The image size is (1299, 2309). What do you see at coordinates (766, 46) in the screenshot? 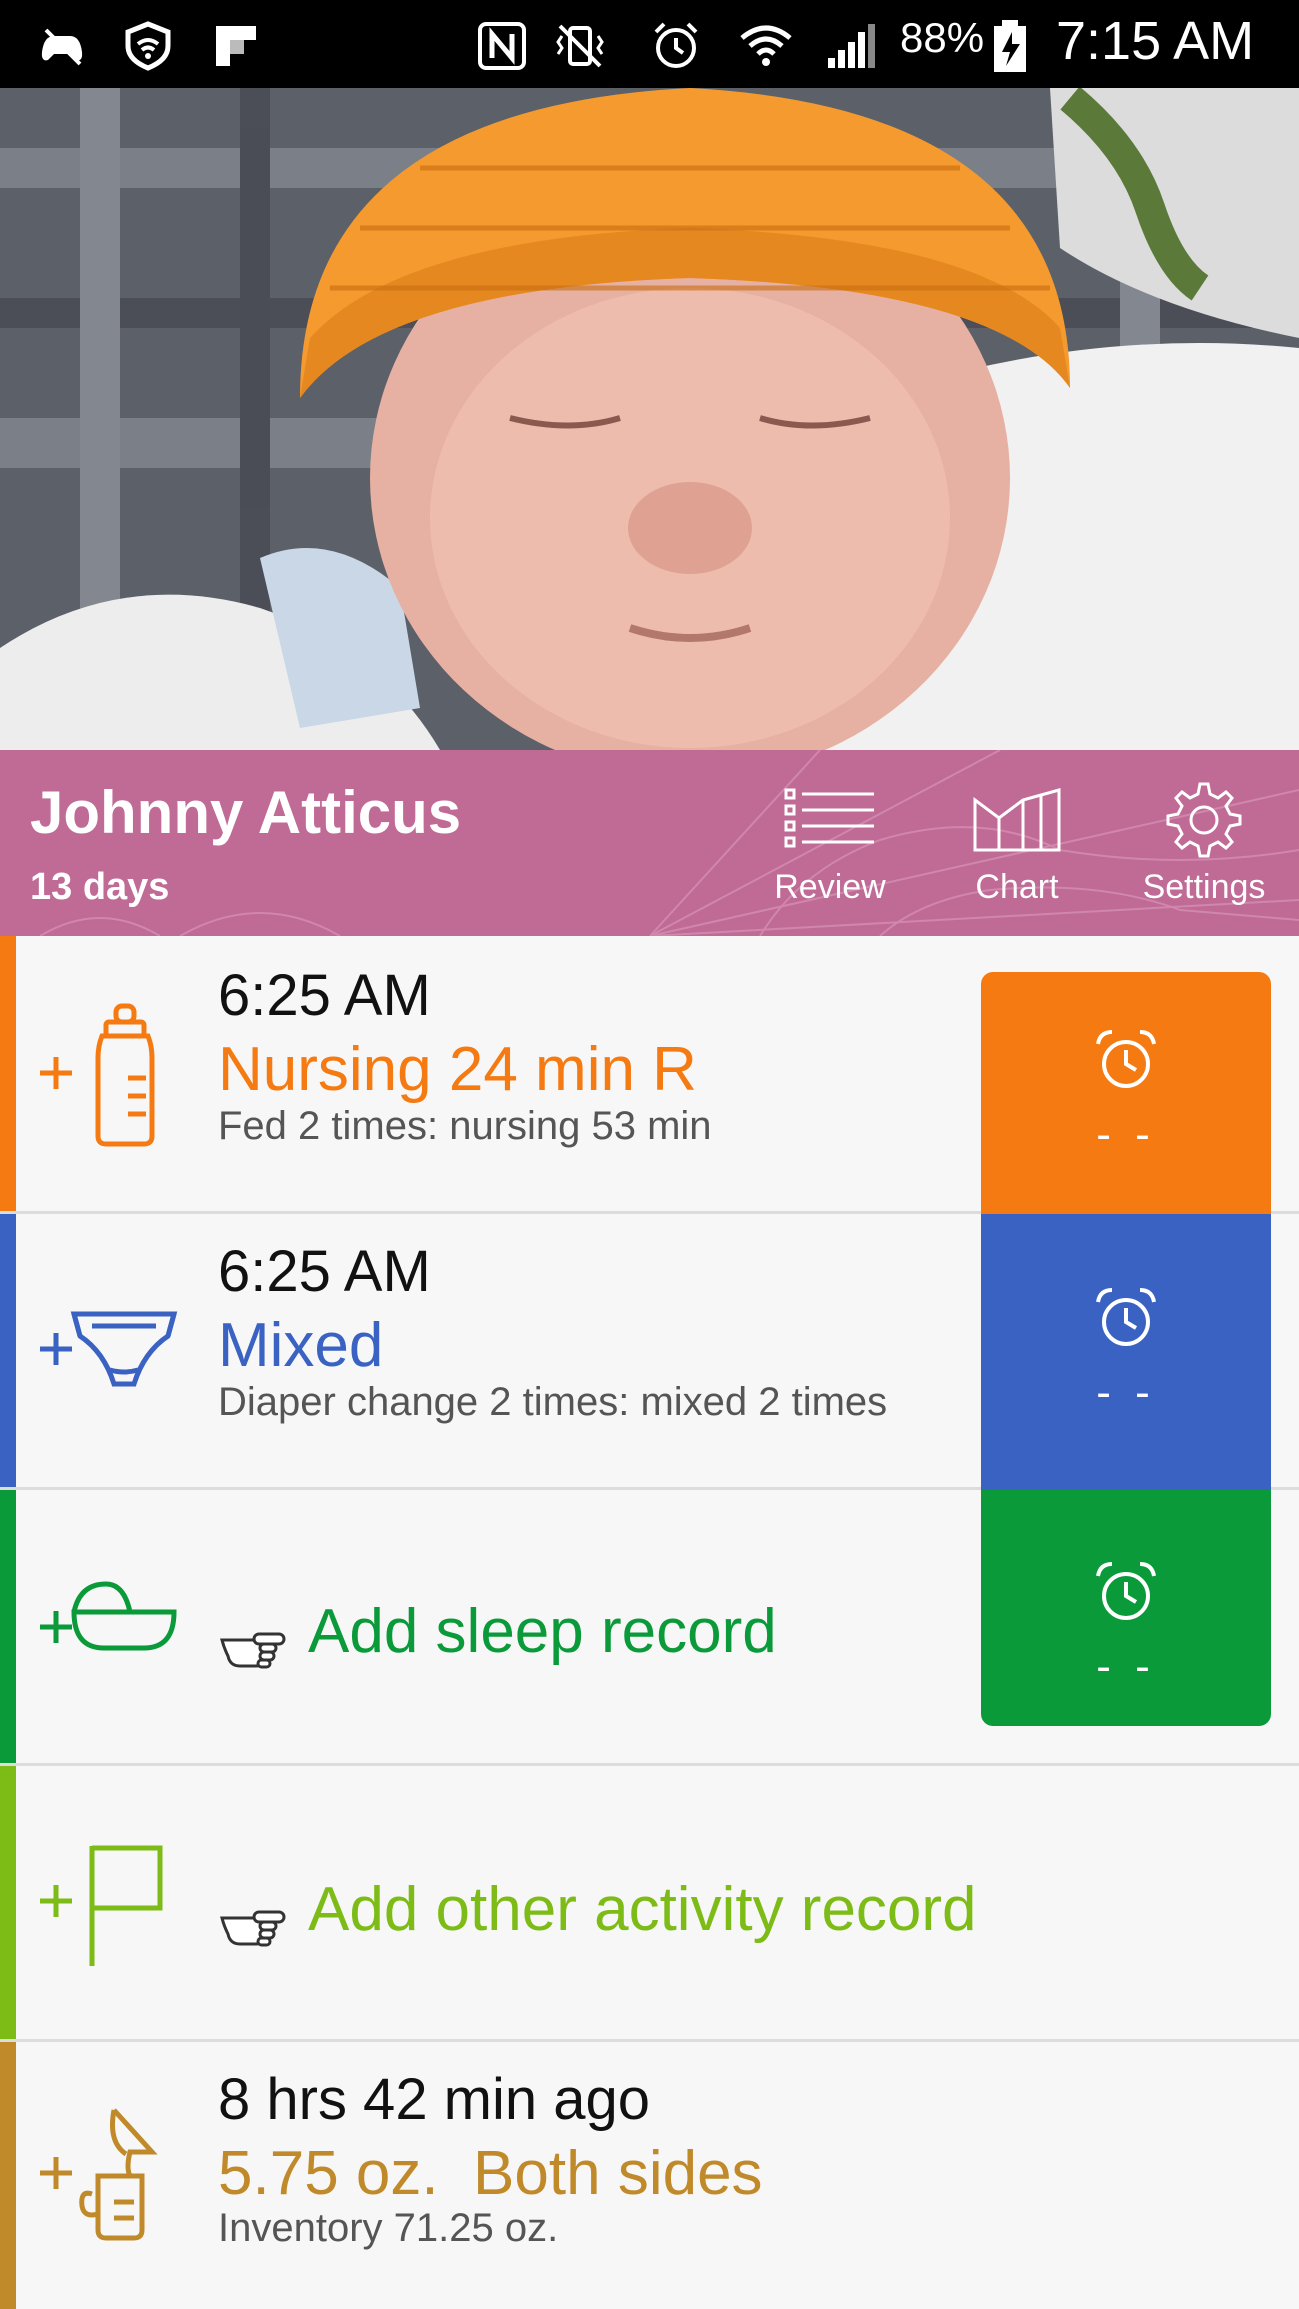
I see `wifi-icon` at bounding box center [766, 46].